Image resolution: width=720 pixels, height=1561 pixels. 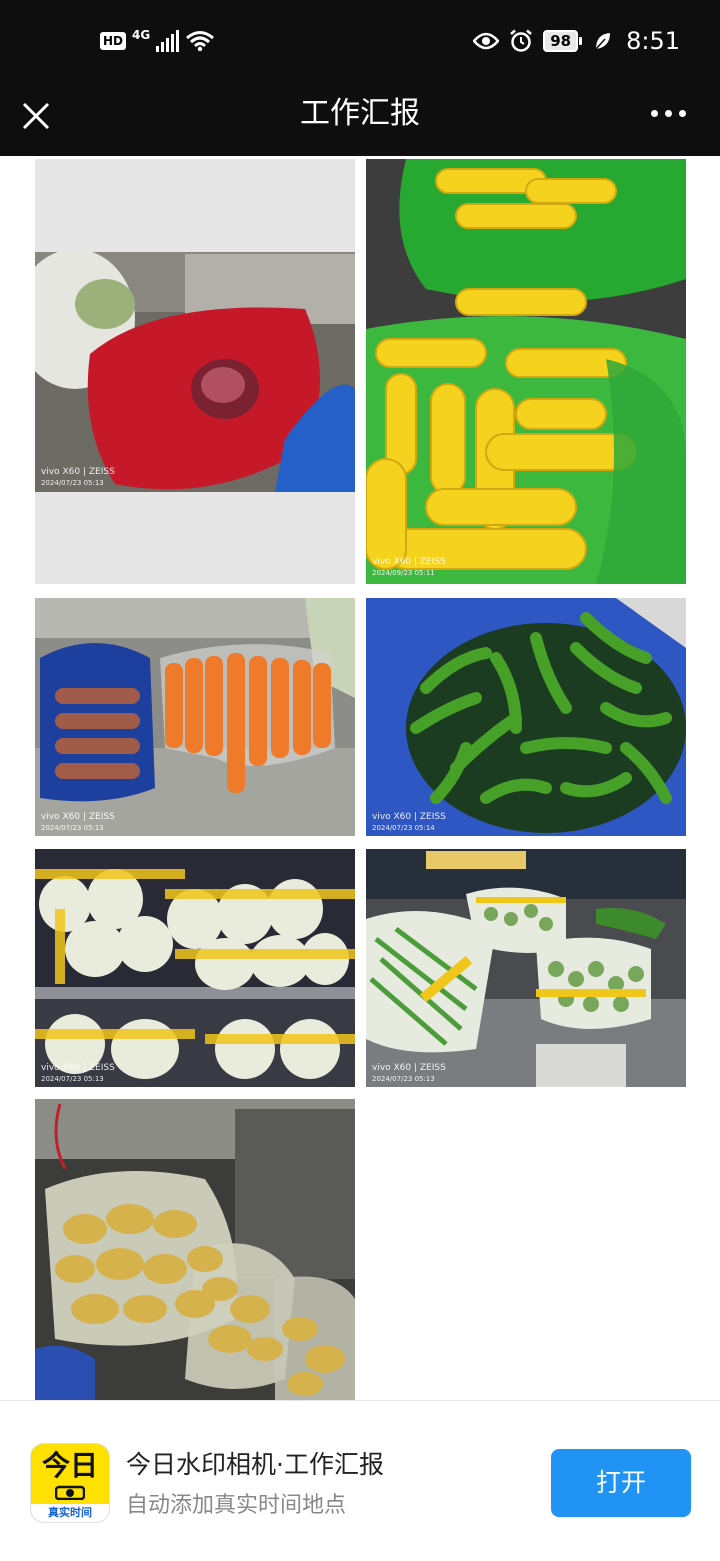 What do you see at coordinates (360, 41) in the screenshot?
I see `status-bar: HD 4G 98 8:51` at bounding box center [360, 41].